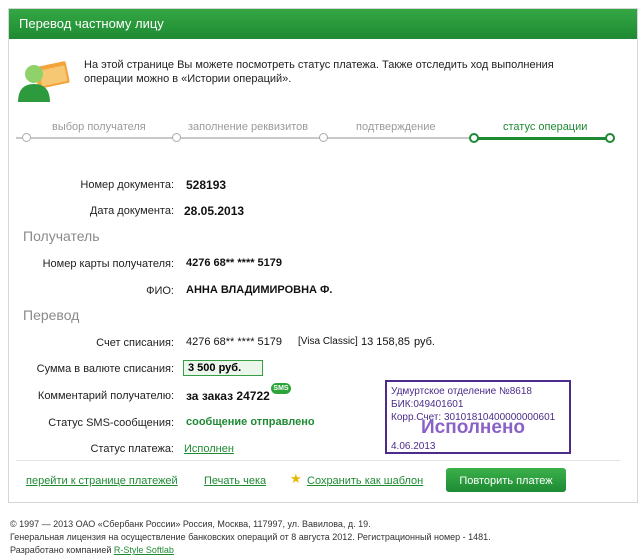 This screenshot has width=640, height=558. What do you see at coordinates (223, 368) in the screenshot?
I see `amount-value: 3 500 руб.` at bounding box center [223, 368].